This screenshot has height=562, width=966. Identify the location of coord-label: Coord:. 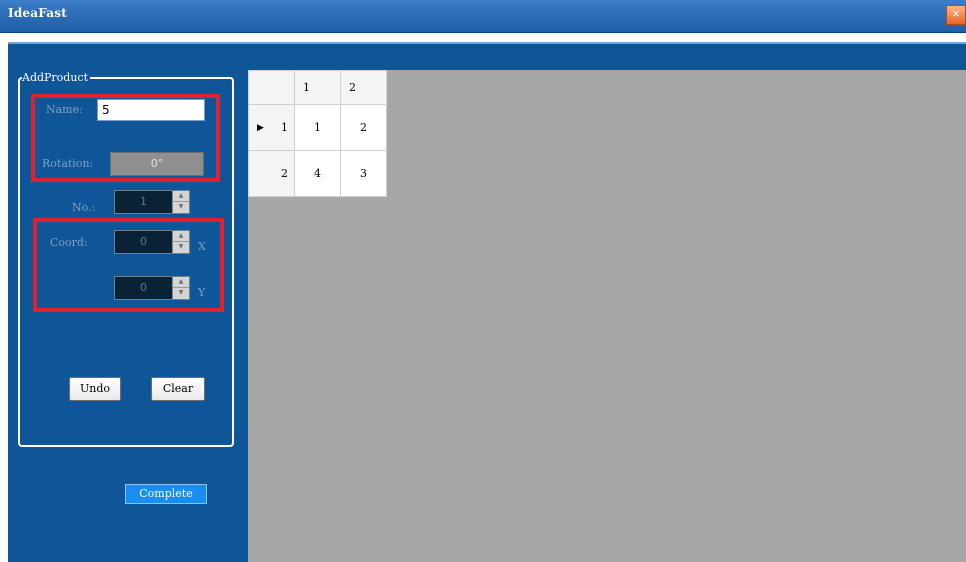
(69, 242).